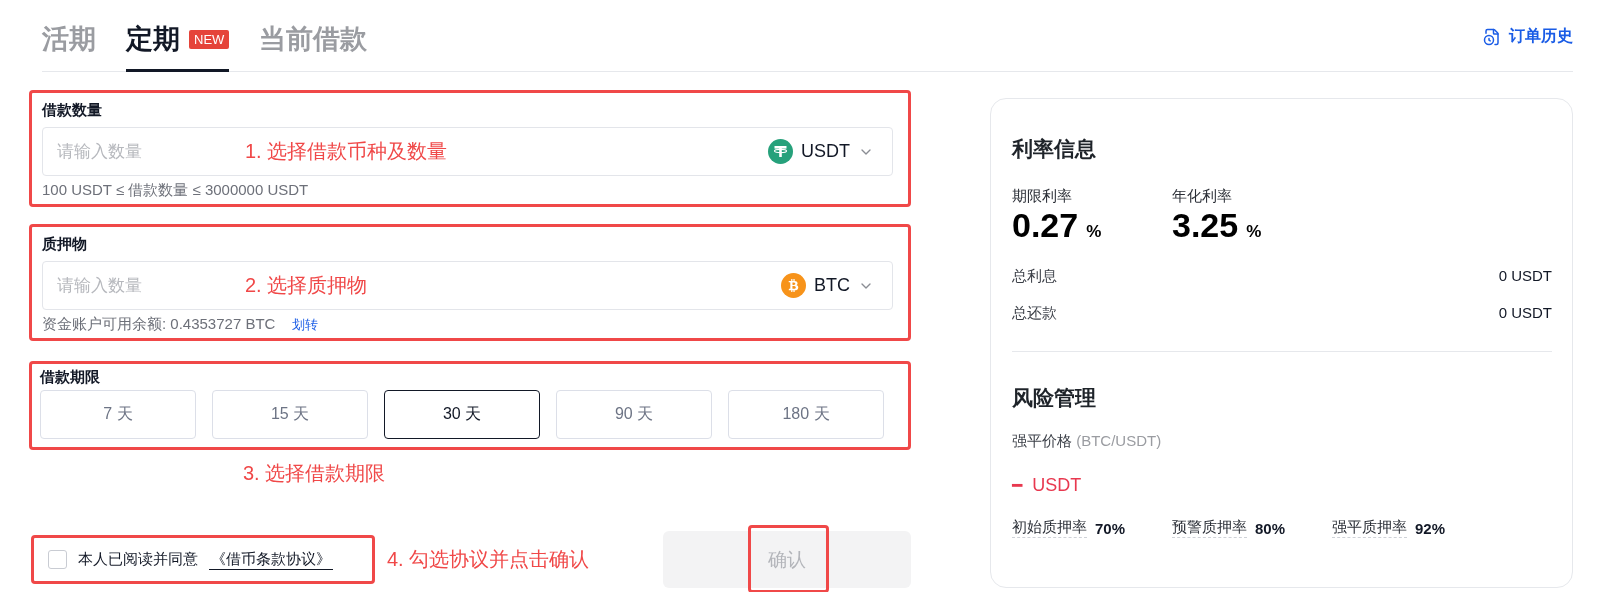  Describe the element at coordinates (821, 151) in the screenshot. I see `coin-select: USDT` at that location.